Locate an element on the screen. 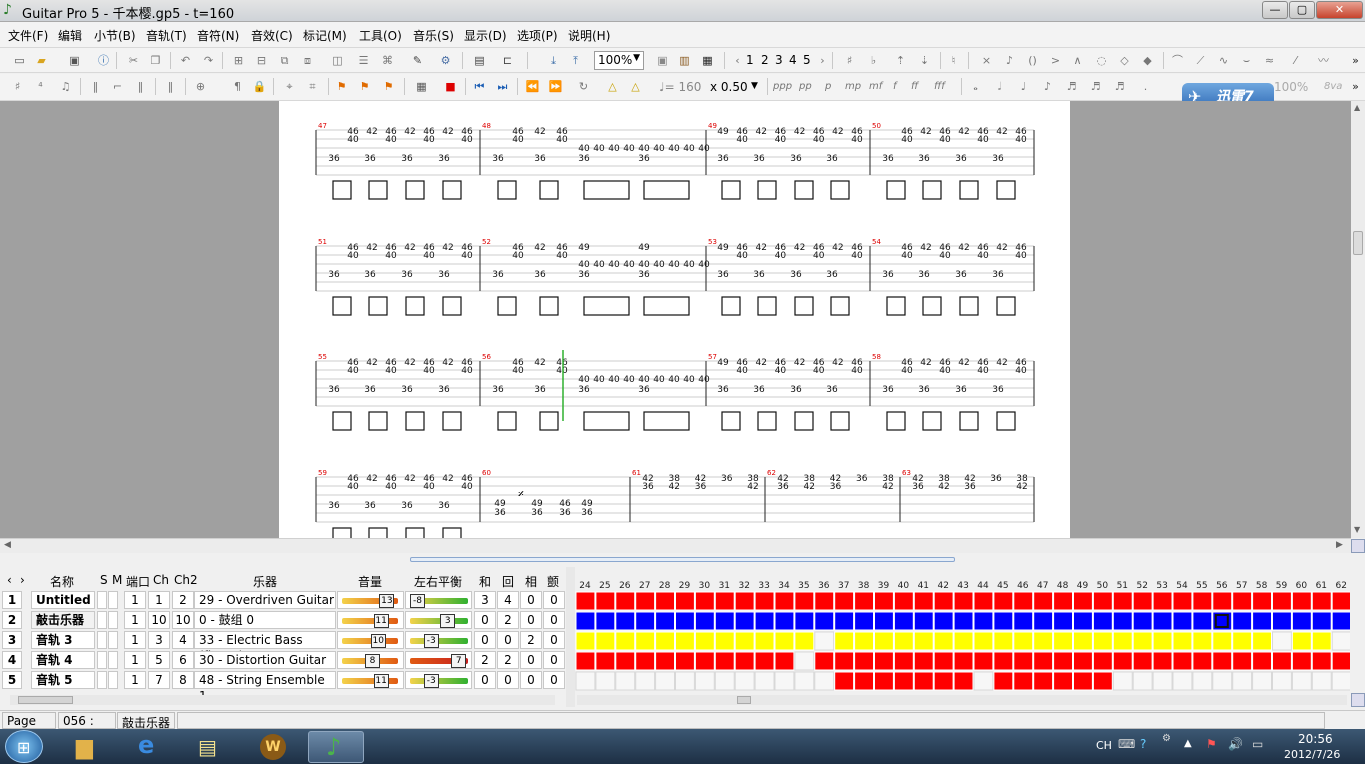 The height and width of the screenshot is (764, 1365). dynamic-fff: fff is located at coordinates (939, 86).